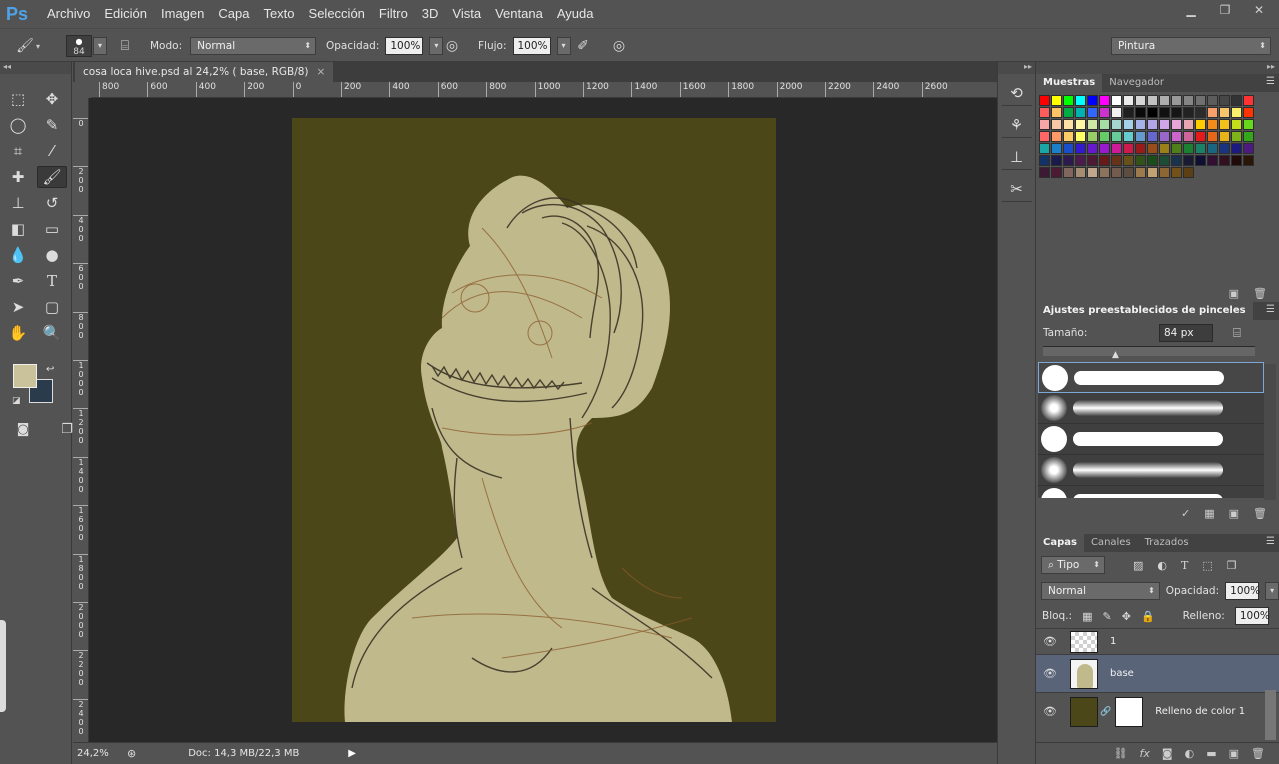 The image size is (1279, 764). What do you see at coordinates (1060, 543) in the screenshot?
I see `tab-capas: Capas` at bounding box center [1060, 543].